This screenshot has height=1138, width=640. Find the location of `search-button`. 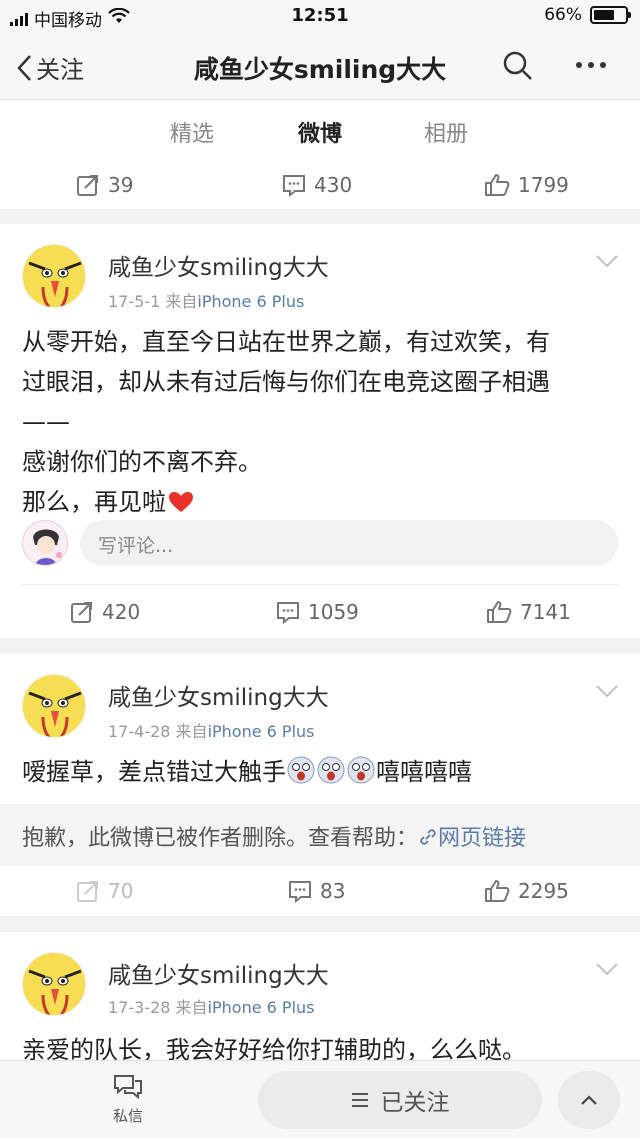

search-button is located at coordinates (518, 68).